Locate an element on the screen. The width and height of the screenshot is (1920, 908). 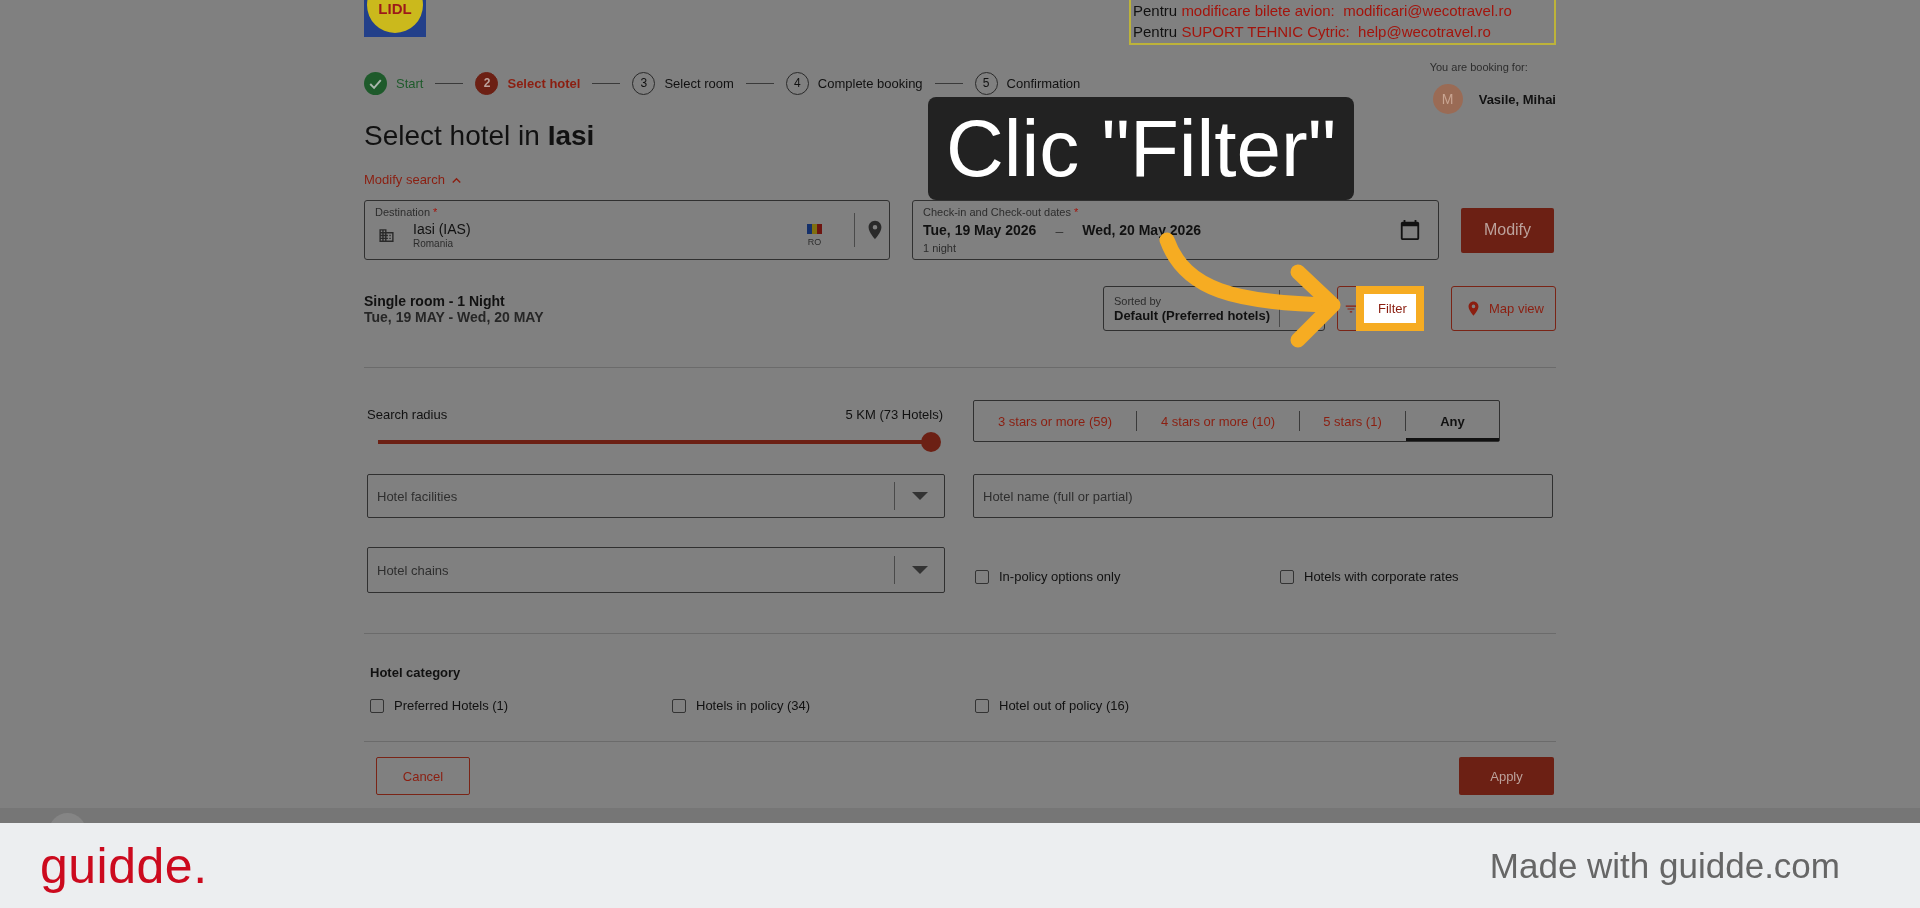
user-avatar: M is located at coordinates (1447, 99).